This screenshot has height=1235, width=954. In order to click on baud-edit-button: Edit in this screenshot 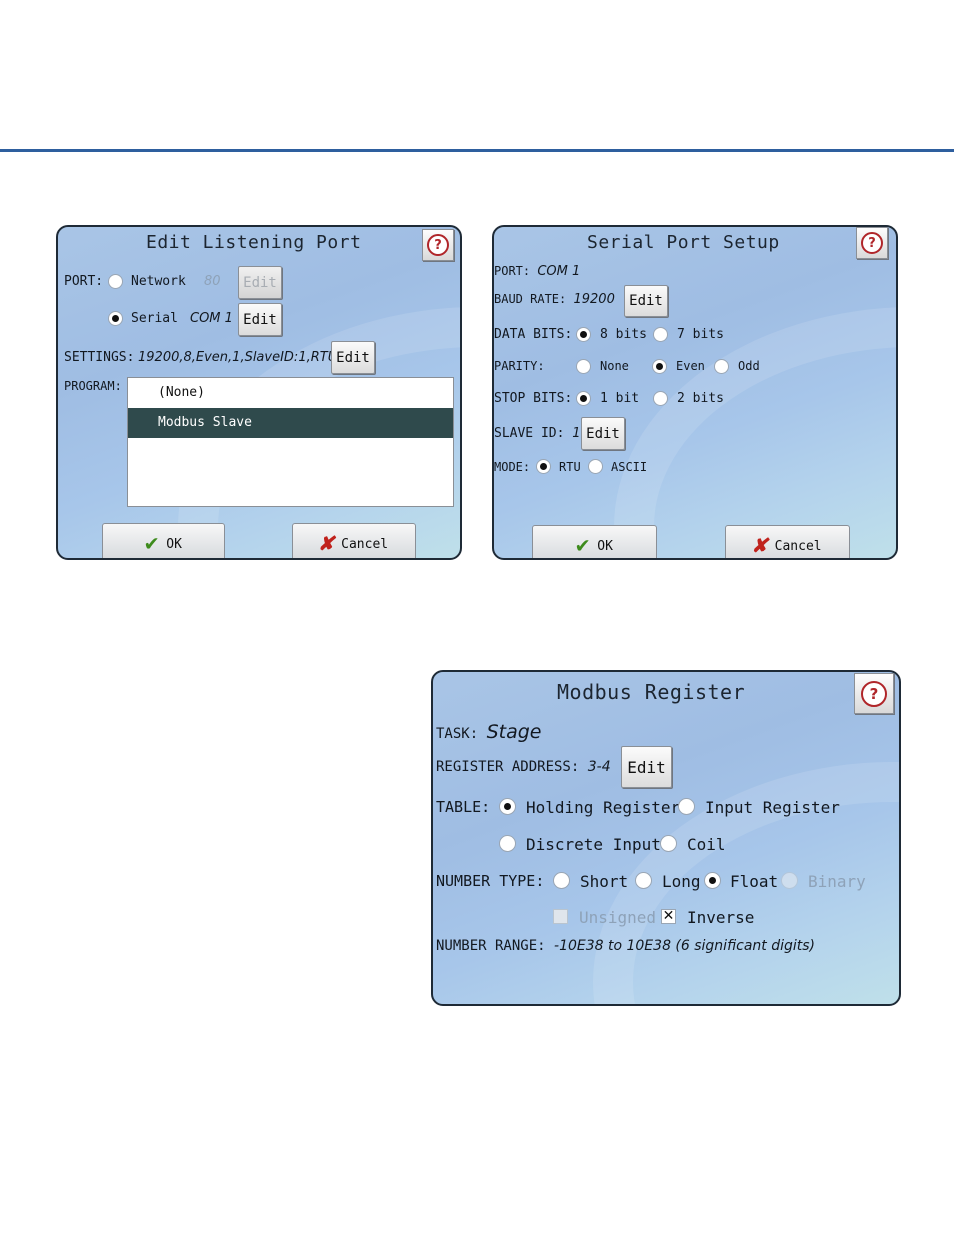, I will do `click(646, 301)`.